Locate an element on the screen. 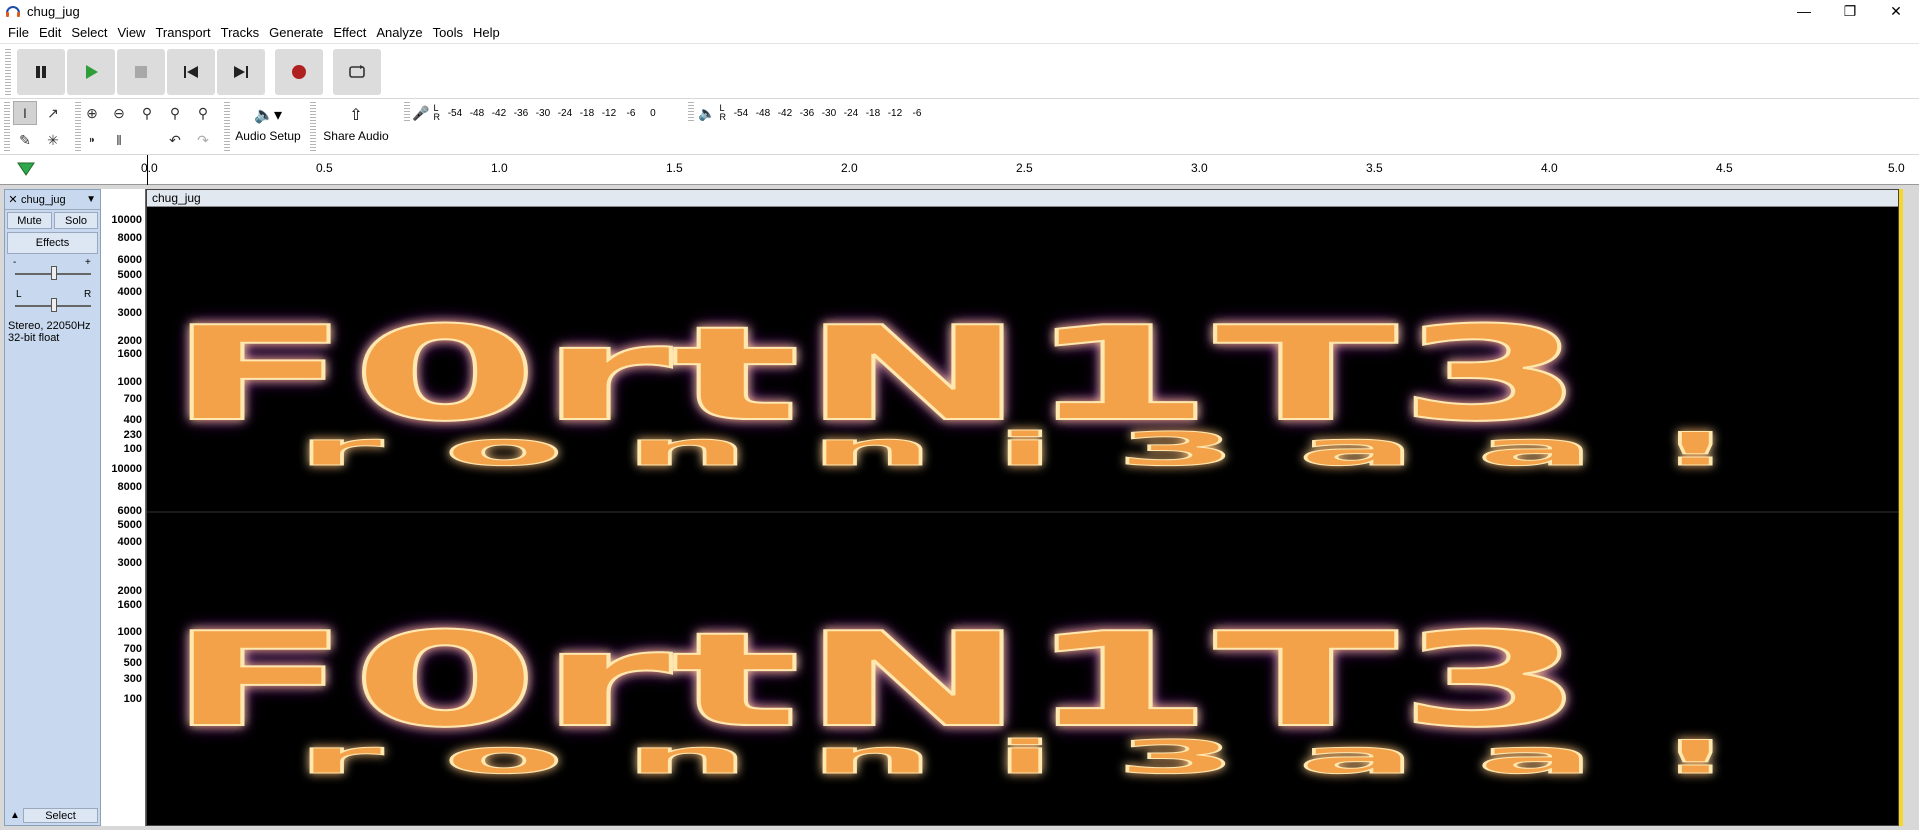  zoom-out-button: ⊖ is located at coordinates (119, 113).